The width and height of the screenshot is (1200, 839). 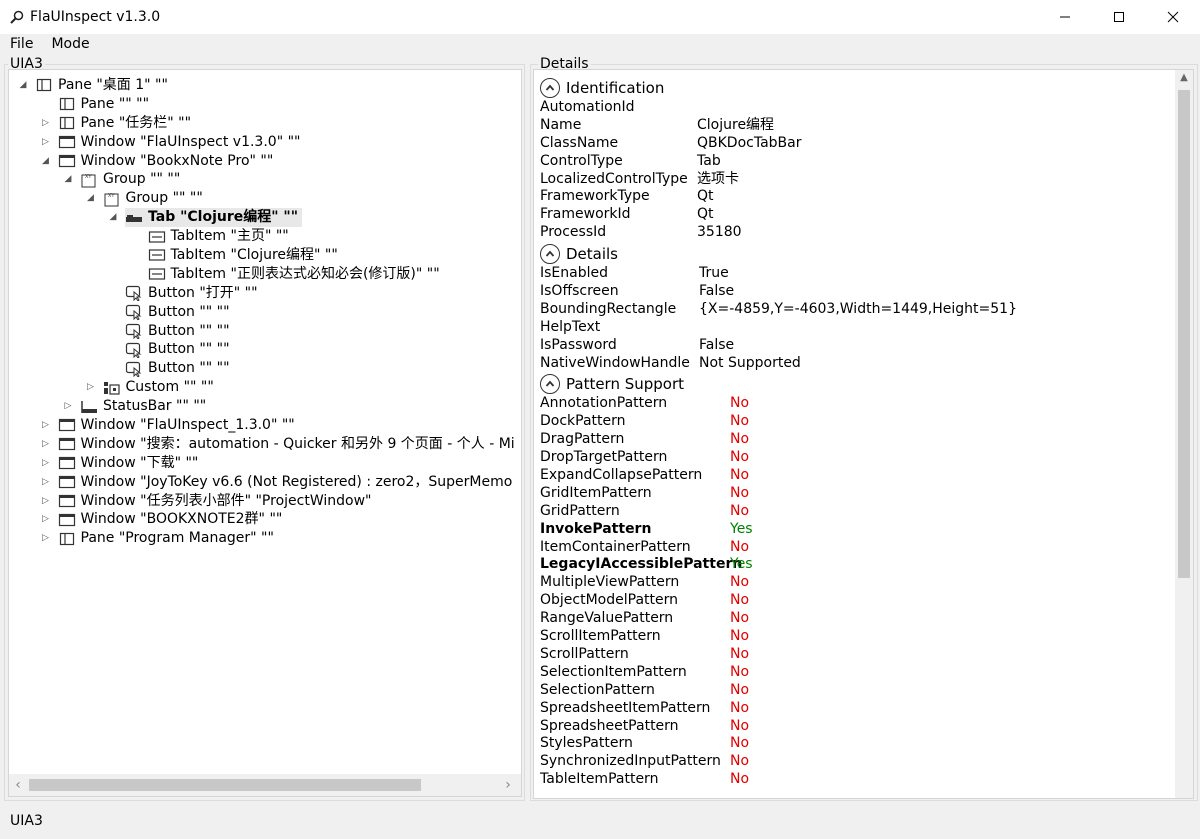 What do you see at coordinates (101, 85) in the screenshot?
I see `tree-node: Pane "桌面 1" ""` at bounding box center [101, 85].